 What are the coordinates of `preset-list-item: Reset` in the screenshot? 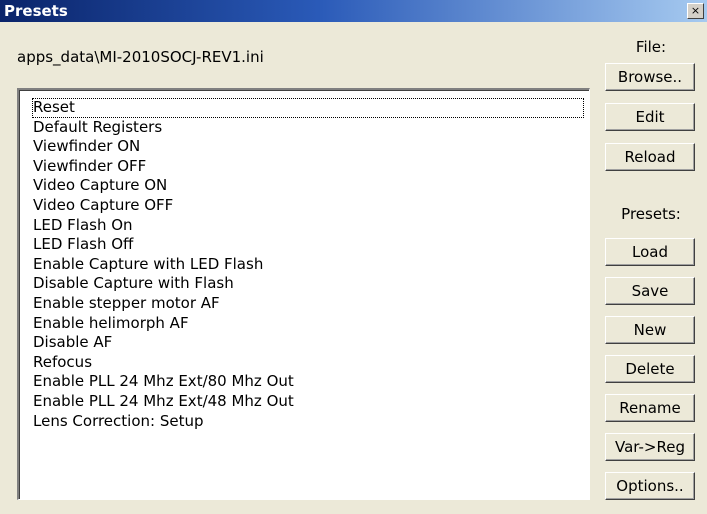 It's located at (308, 108).